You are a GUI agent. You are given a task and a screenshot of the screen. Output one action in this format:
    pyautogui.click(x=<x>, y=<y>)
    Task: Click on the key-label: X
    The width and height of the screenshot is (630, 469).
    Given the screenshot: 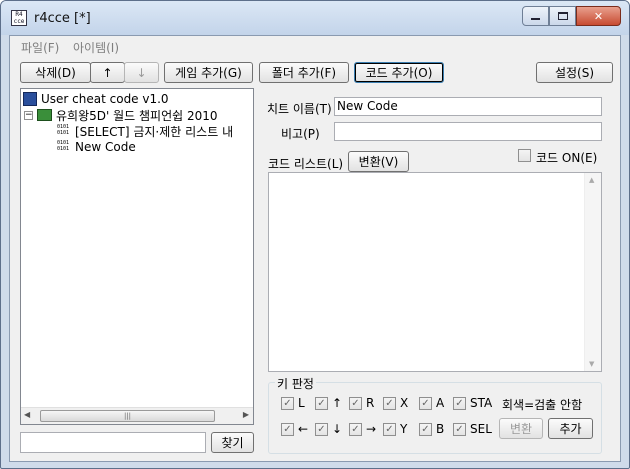 What is the action you would take?
    pyautogui.click(x=404, y=403)
    